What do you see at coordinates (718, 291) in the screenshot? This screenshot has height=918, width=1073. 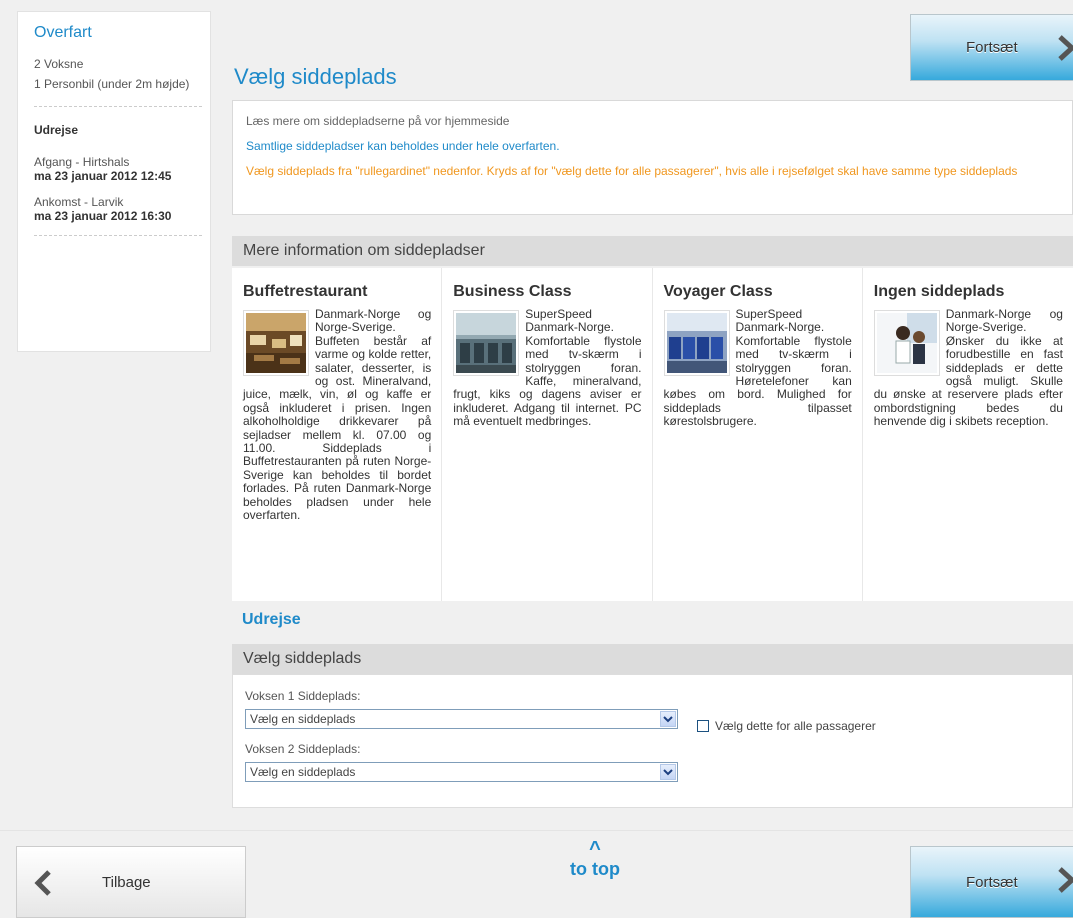 I see `card-title: Voyager Class` at bounding box center [718, 291].